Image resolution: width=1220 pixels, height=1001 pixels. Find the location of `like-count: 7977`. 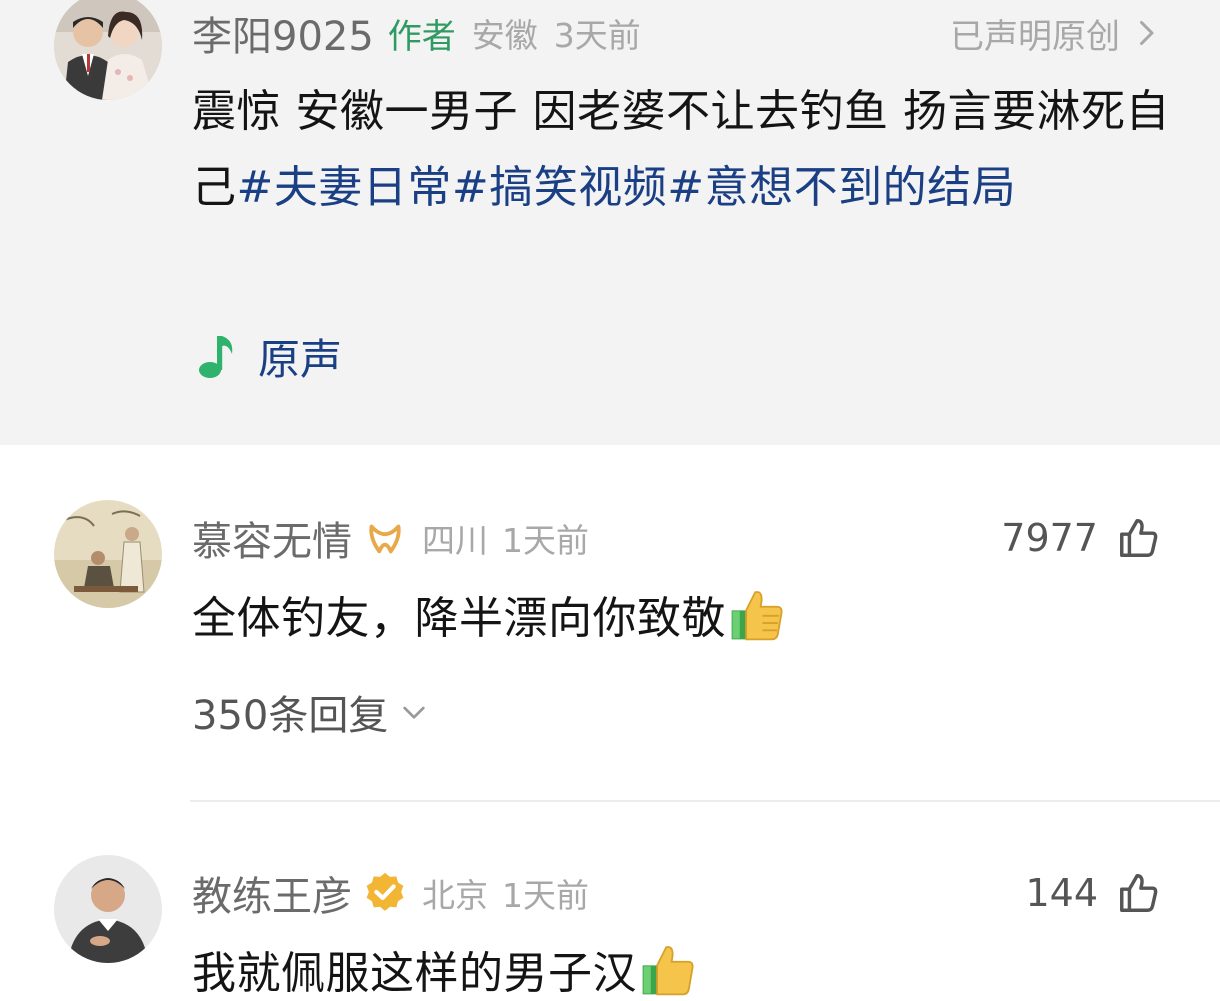

like-count: 7977 is located at coordinates (1049, 538).